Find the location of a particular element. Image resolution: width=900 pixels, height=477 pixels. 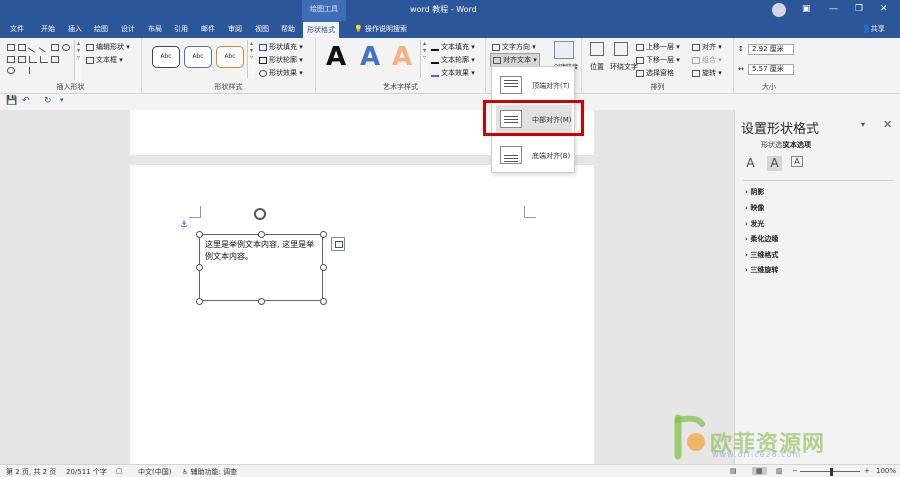

text-effects-pane-icon: A is located at coordinates (774, 163).